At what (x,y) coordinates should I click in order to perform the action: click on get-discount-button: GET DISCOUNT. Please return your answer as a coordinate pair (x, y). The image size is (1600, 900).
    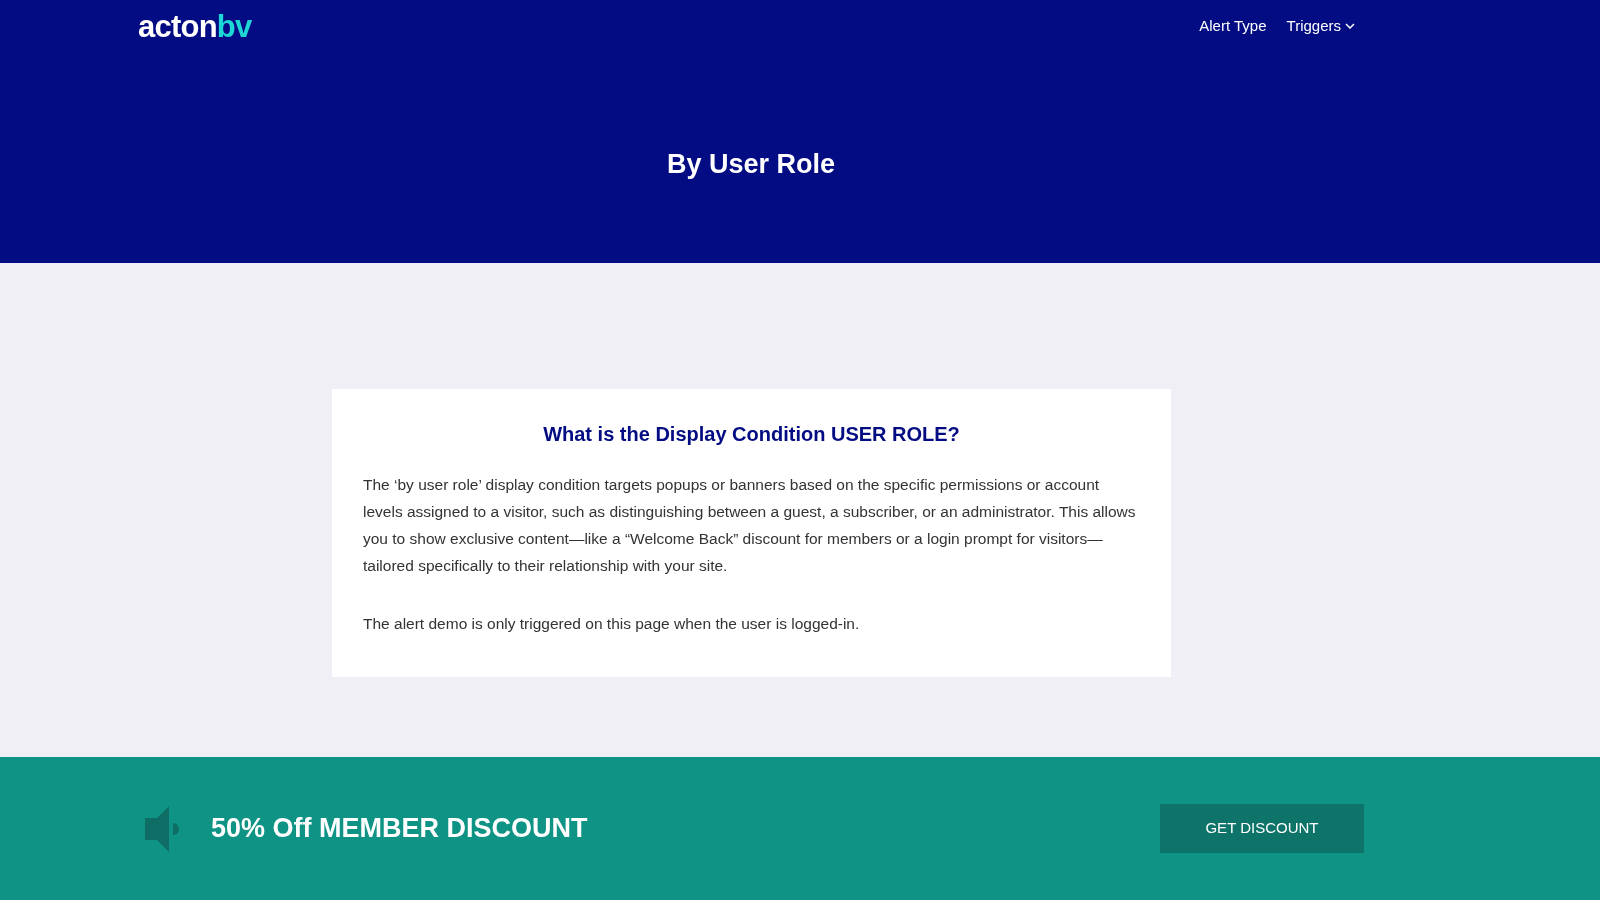
    Looking at the image, I should click on (1262, 828).